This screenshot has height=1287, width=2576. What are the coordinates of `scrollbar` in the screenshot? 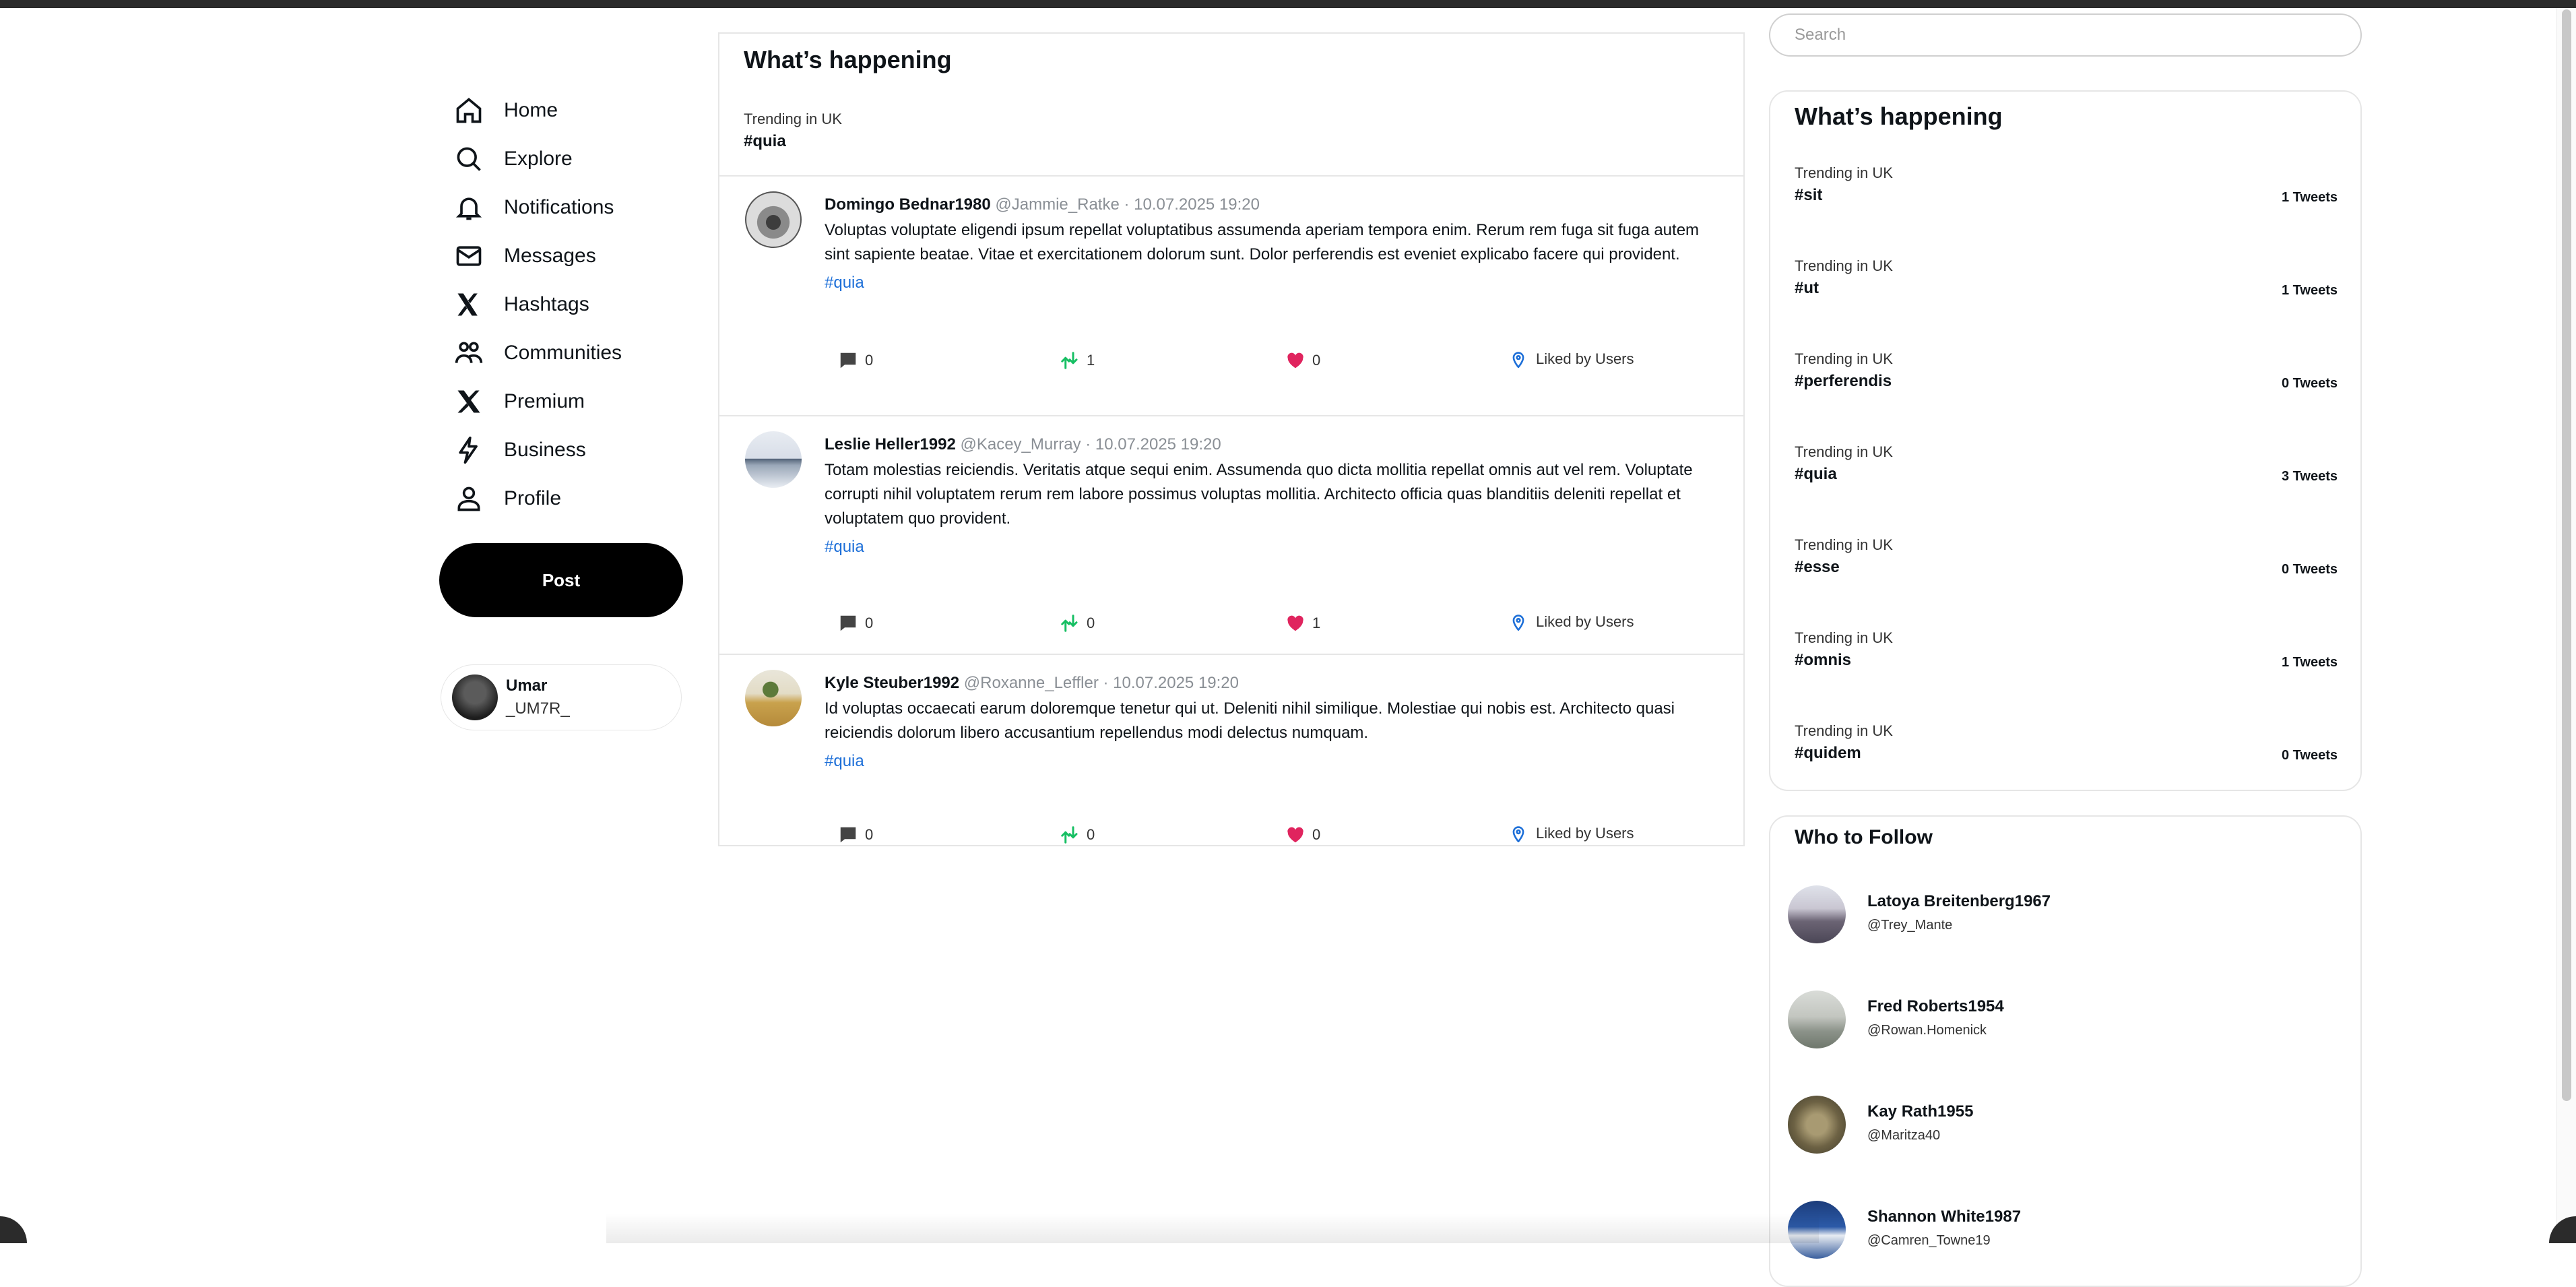 It's located at (2566, 625).